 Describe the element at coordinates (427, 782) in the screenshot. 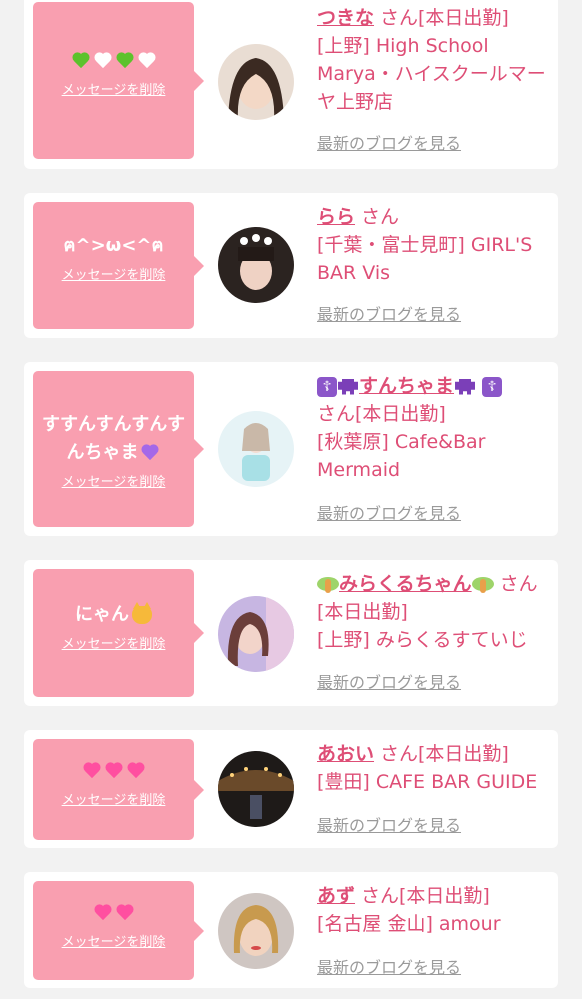

I see `shop-name: [豊田] CAFE BAR GUIDE` at that location.